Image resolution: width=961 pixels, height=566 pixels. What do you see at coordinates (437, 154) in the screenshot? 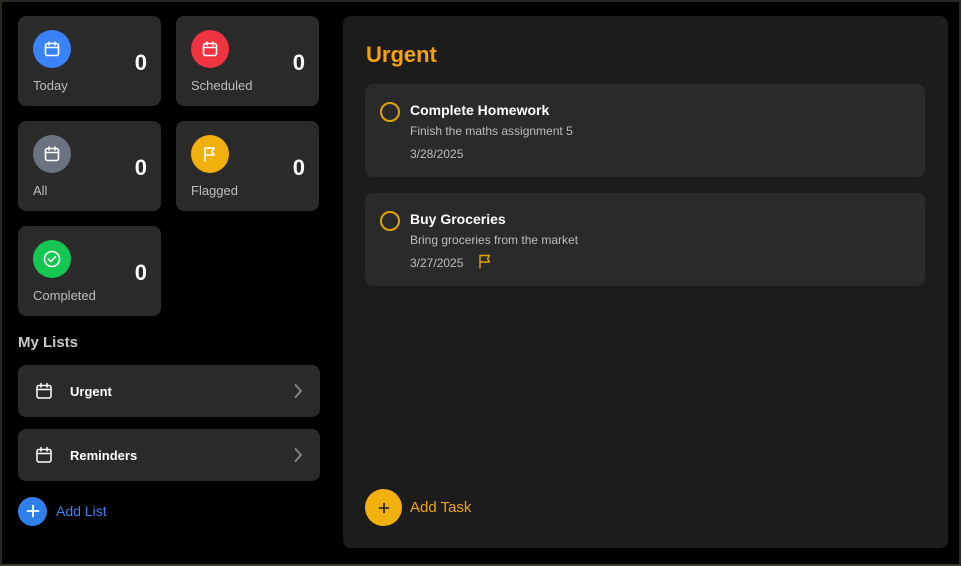
I see `task-date: 3/28/2025` at bounding box center [437, 154].